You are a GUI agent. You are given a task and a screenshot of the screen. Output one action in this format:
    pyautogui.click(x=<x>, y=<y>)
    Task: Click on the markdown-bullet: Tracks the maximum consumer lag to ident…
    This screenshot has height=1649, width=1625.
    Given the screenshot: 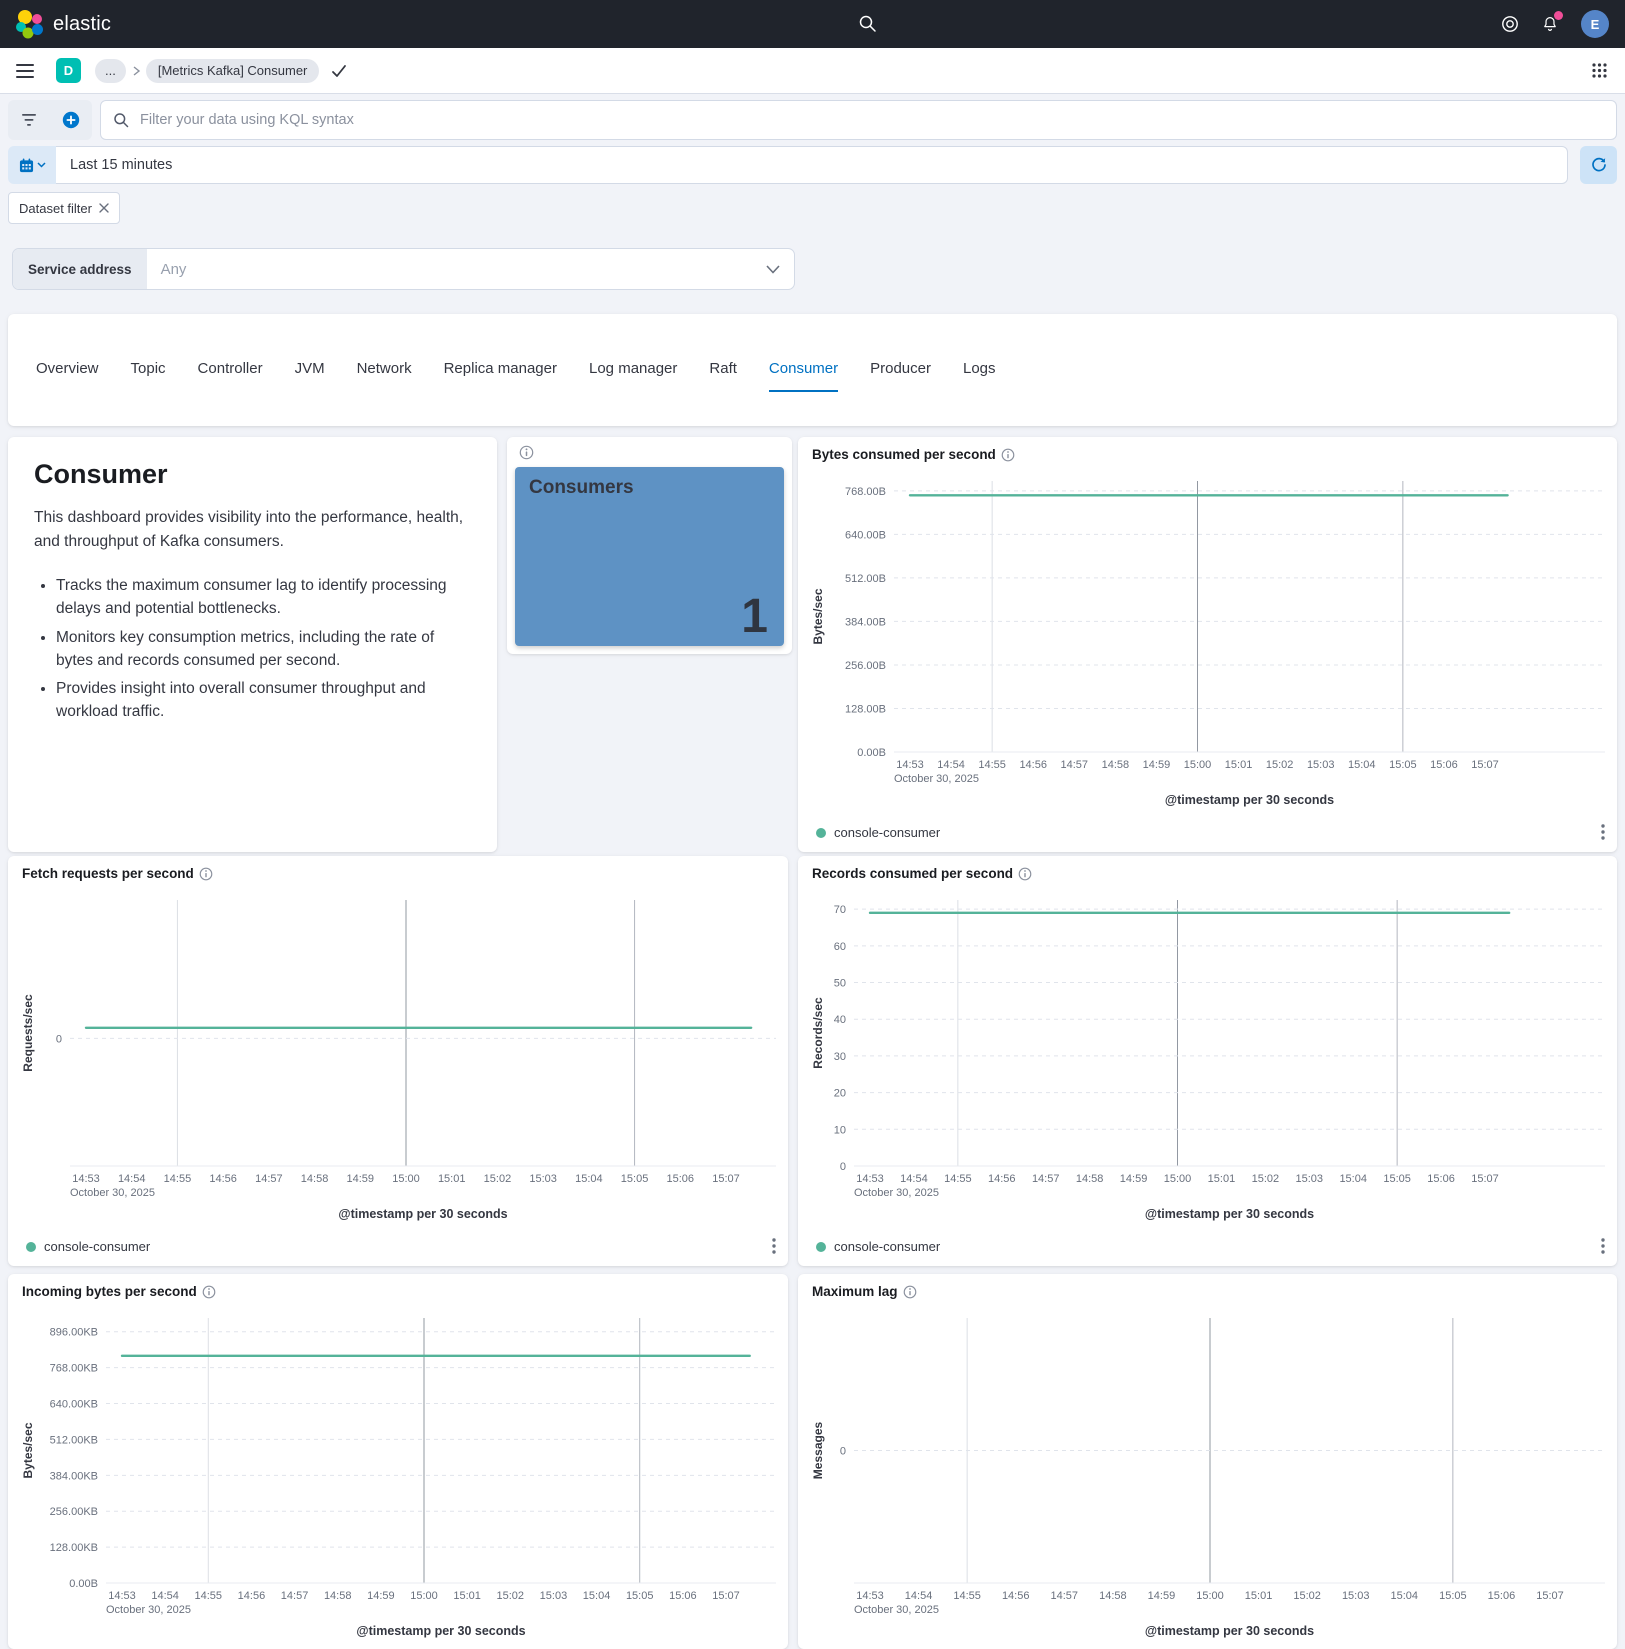 What is the action you would take?
    pyautogui.click(x=263, y=597)
    